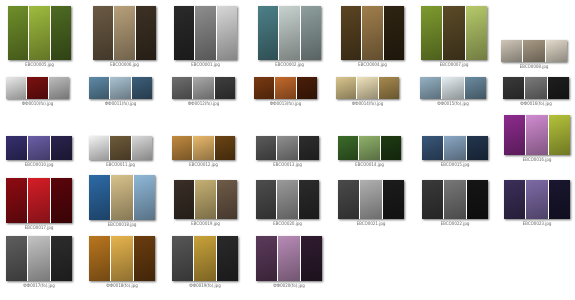 The height and width of the screenshot is (300, 575). I want to click on file-item: ЕВСО0015.jpg, so click(455, 152).